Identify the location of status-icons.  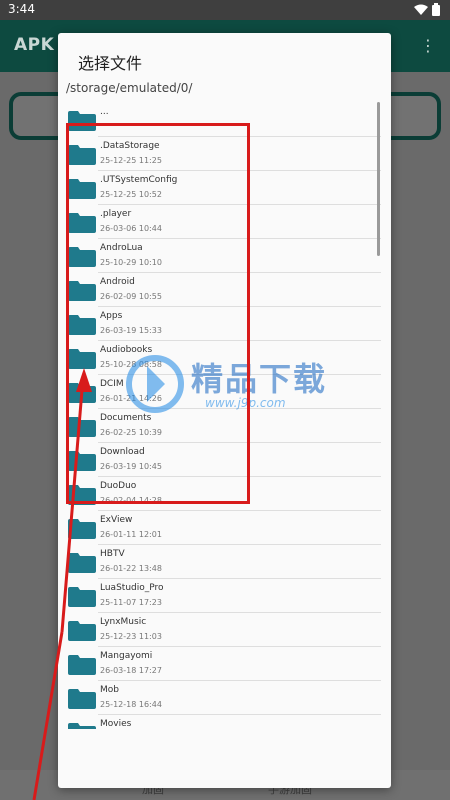
(427, 9).